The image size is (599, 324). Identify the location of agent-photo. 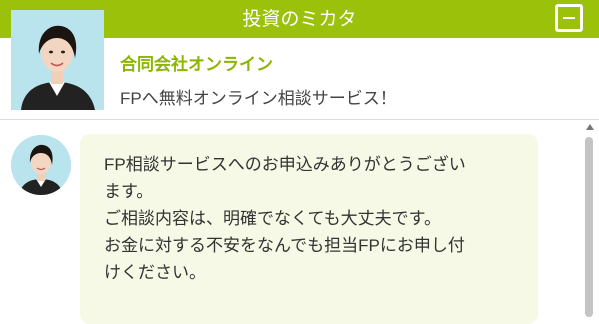
(57, 60).